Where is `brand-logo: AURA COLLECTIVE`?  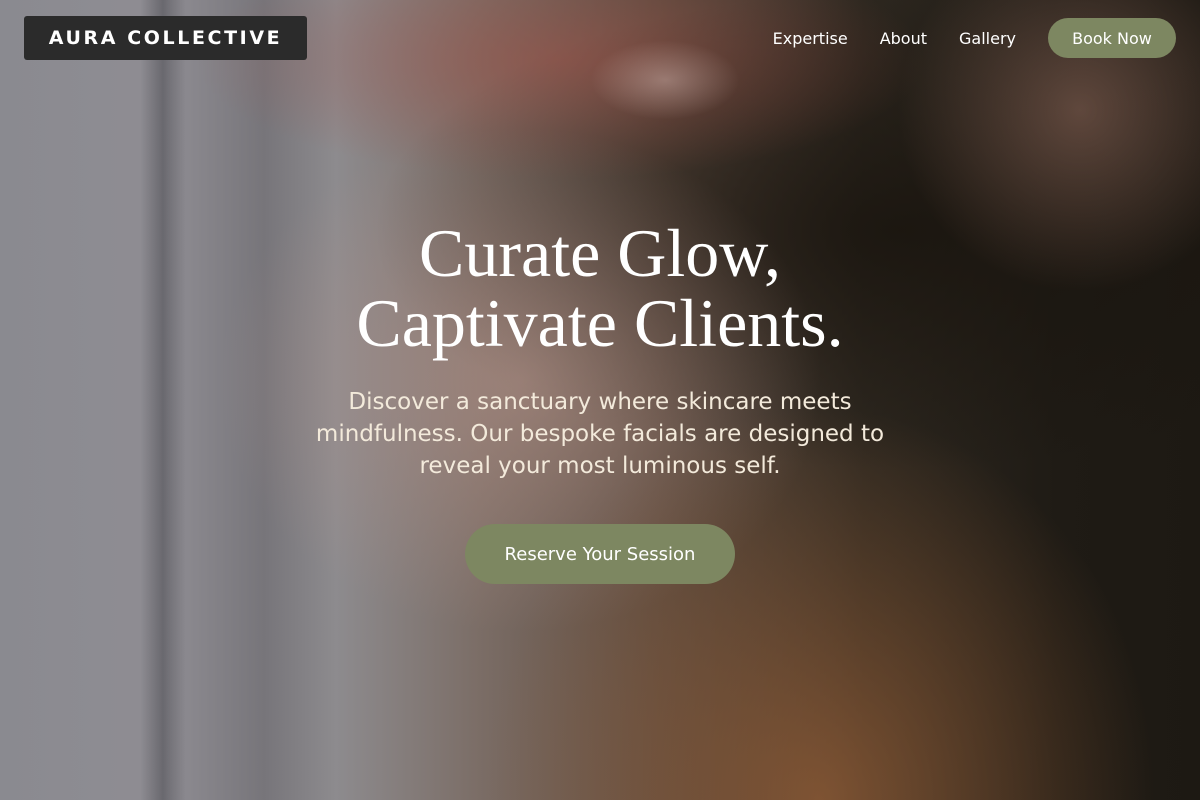
brand-logo: AURA COLLECTIVE is located at coordinates (165, 38).